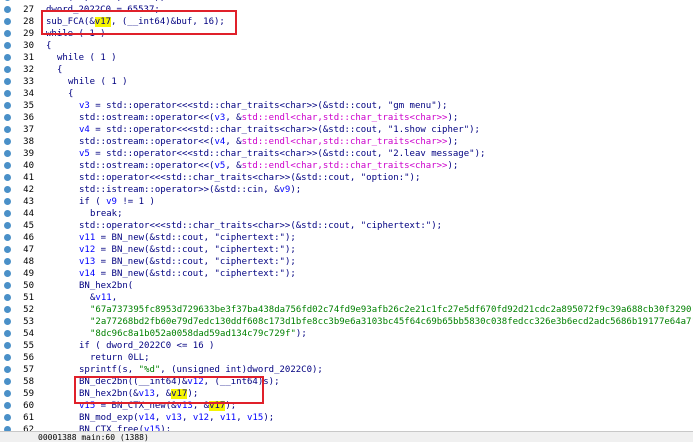 This screenshot has width=693, height=443. I want to click on code-token: , &, so click(233, 142).